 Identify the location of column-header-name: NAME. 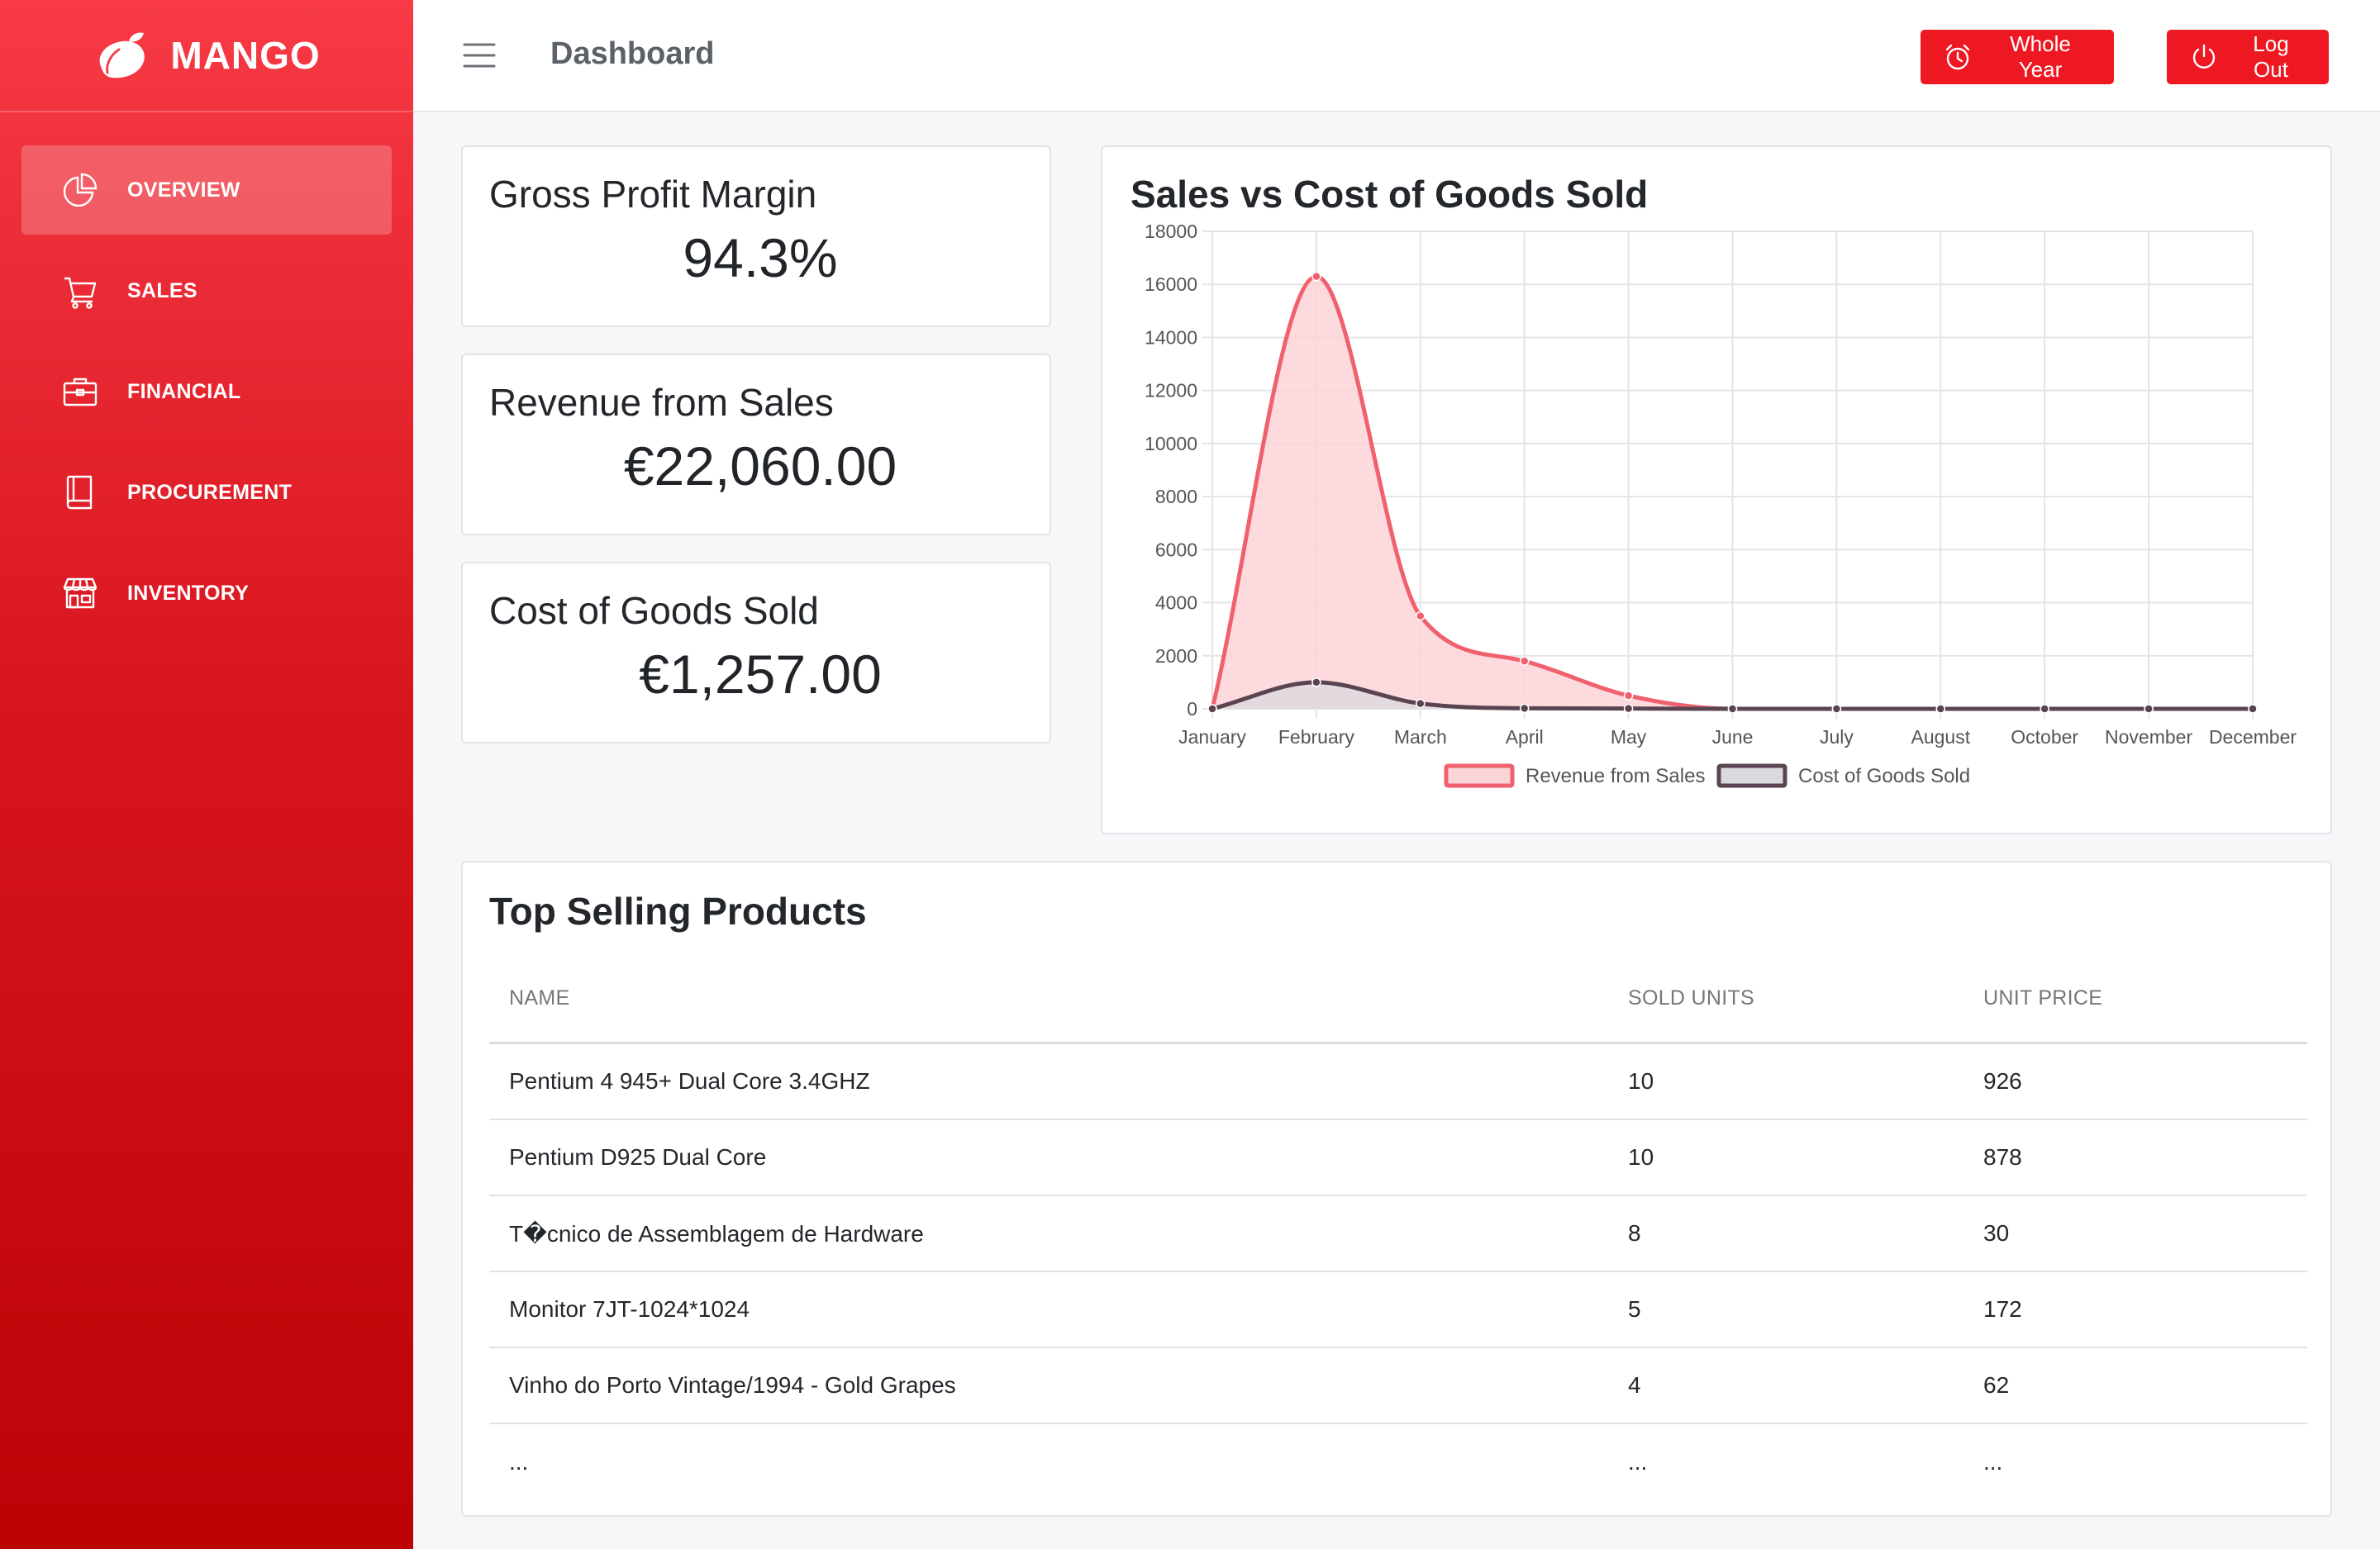
(1048, 998).